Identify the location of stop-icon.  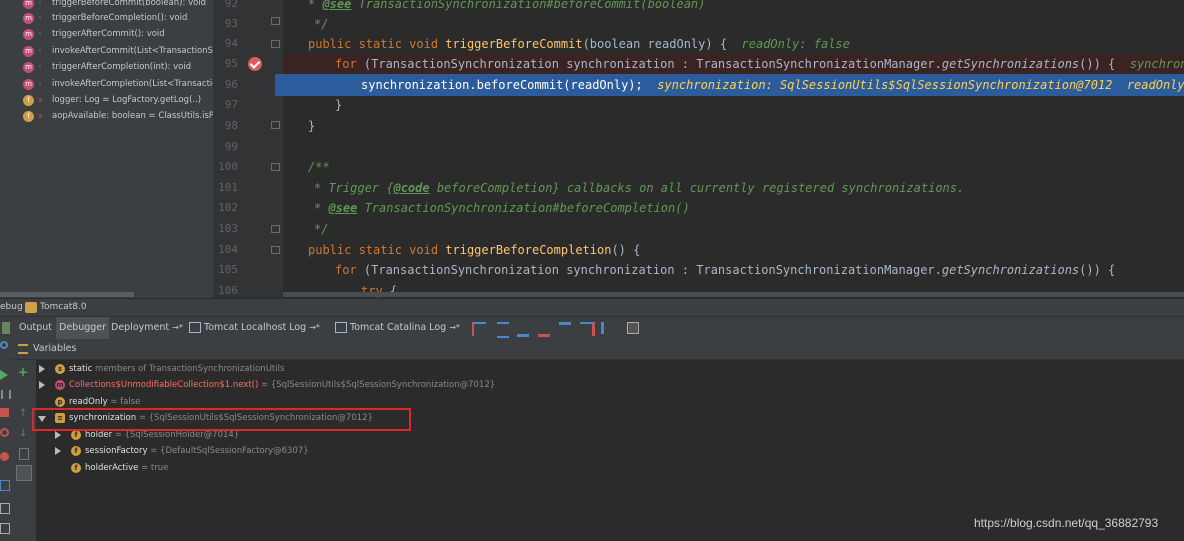
(4, 412).